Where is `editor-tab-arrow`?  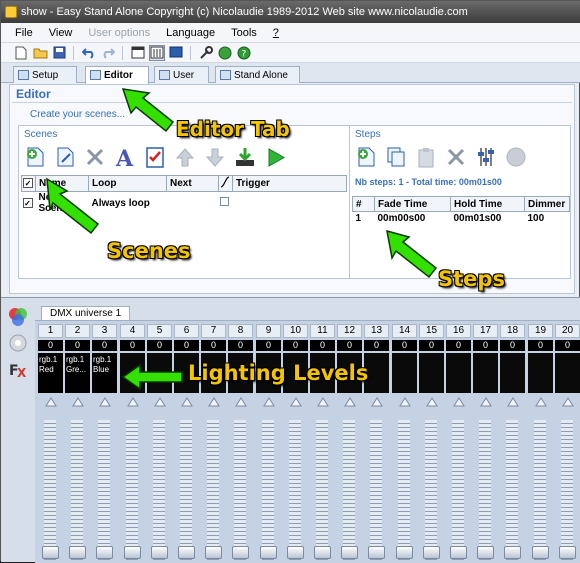
editor-tab-arrow is located at coordinates (148, 110).